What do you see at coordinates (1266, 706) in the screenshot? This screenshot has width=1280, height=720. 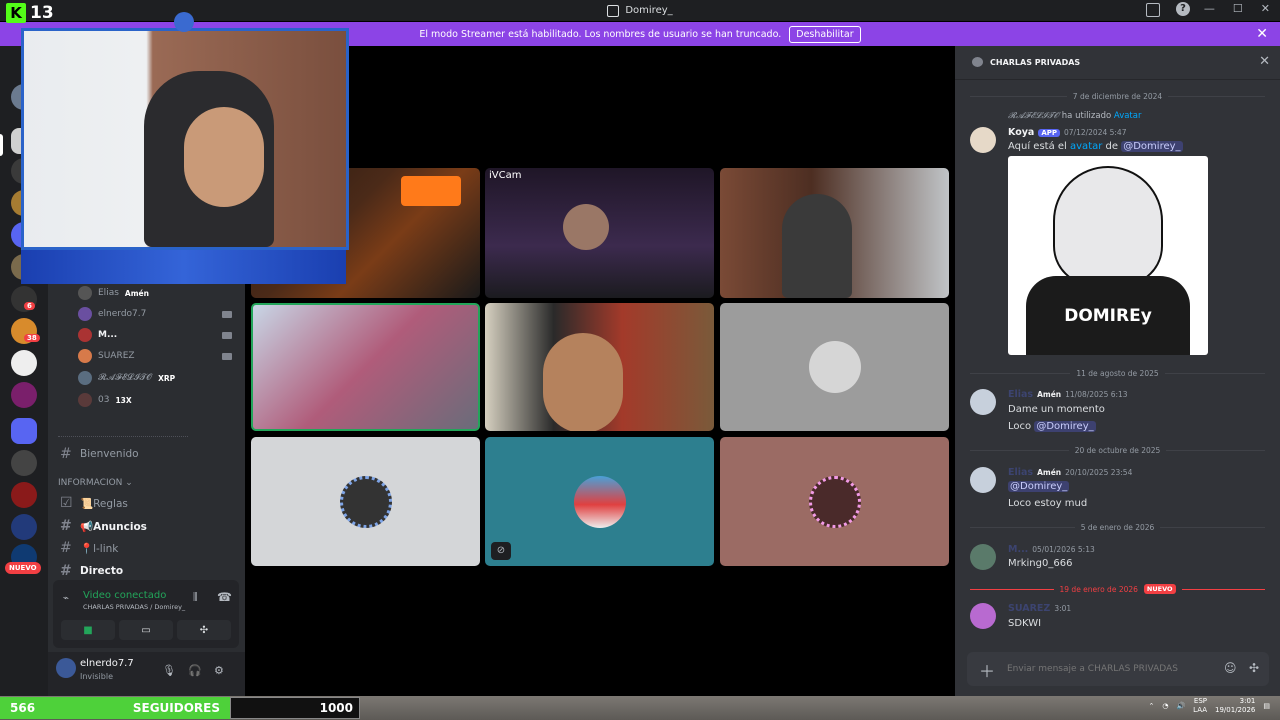 I see `notifications-icon: ▤` at bounding box center [1266, 706].